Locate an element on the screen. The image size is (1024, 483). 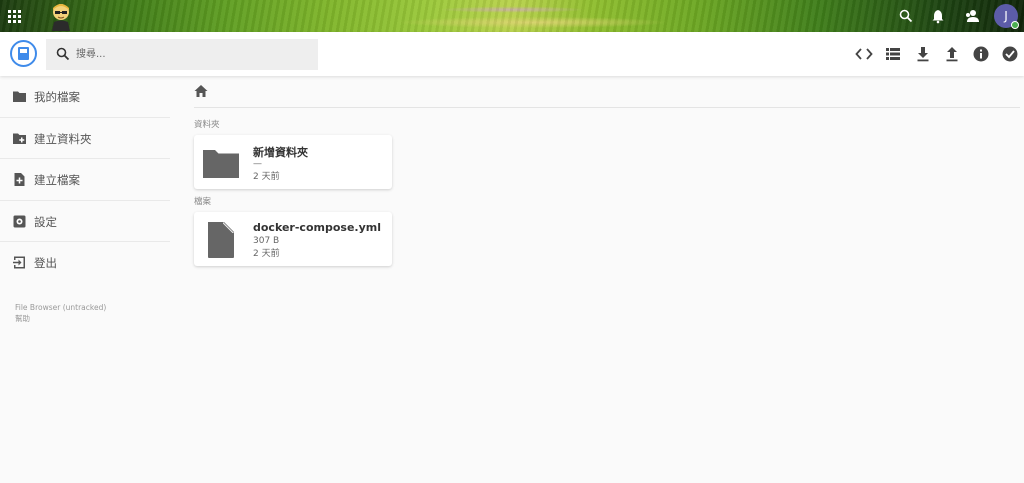
folder-card: 新增資料夾 — 2 天前 is located at coordinates (293, 162).